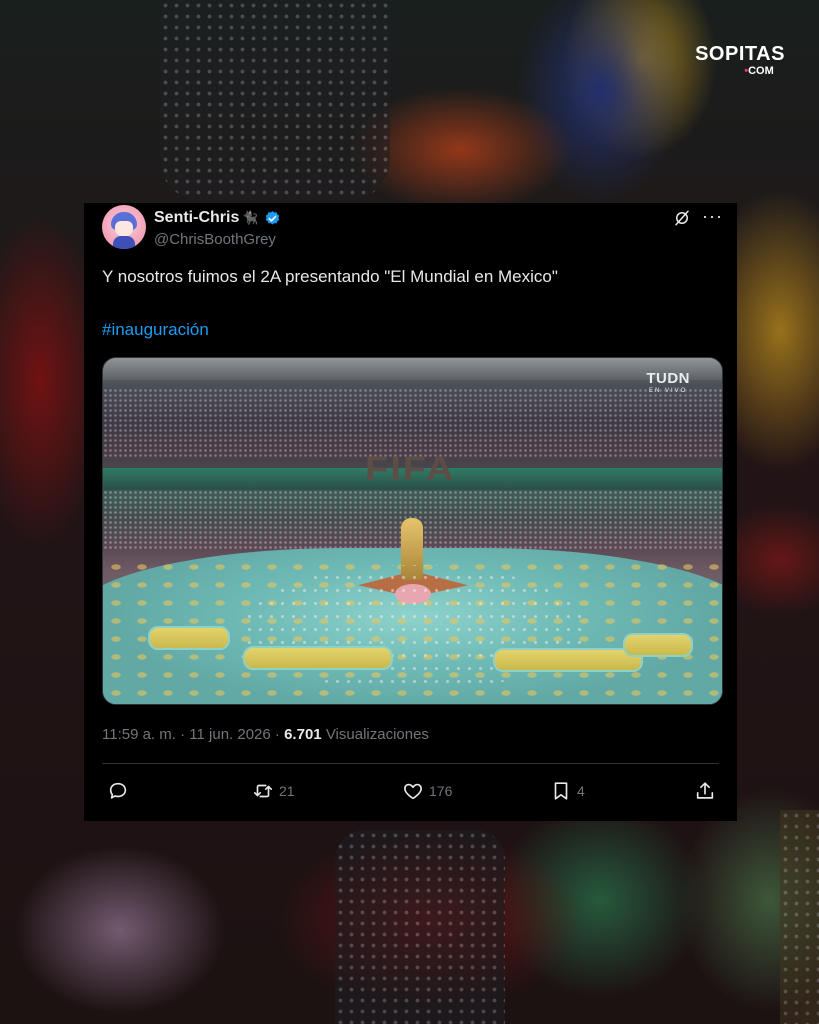 Image resolution: width=819 pixels, height=1024 pixels. I want to click on brand-logo: SOPITAS •COM, so click(740, 60).